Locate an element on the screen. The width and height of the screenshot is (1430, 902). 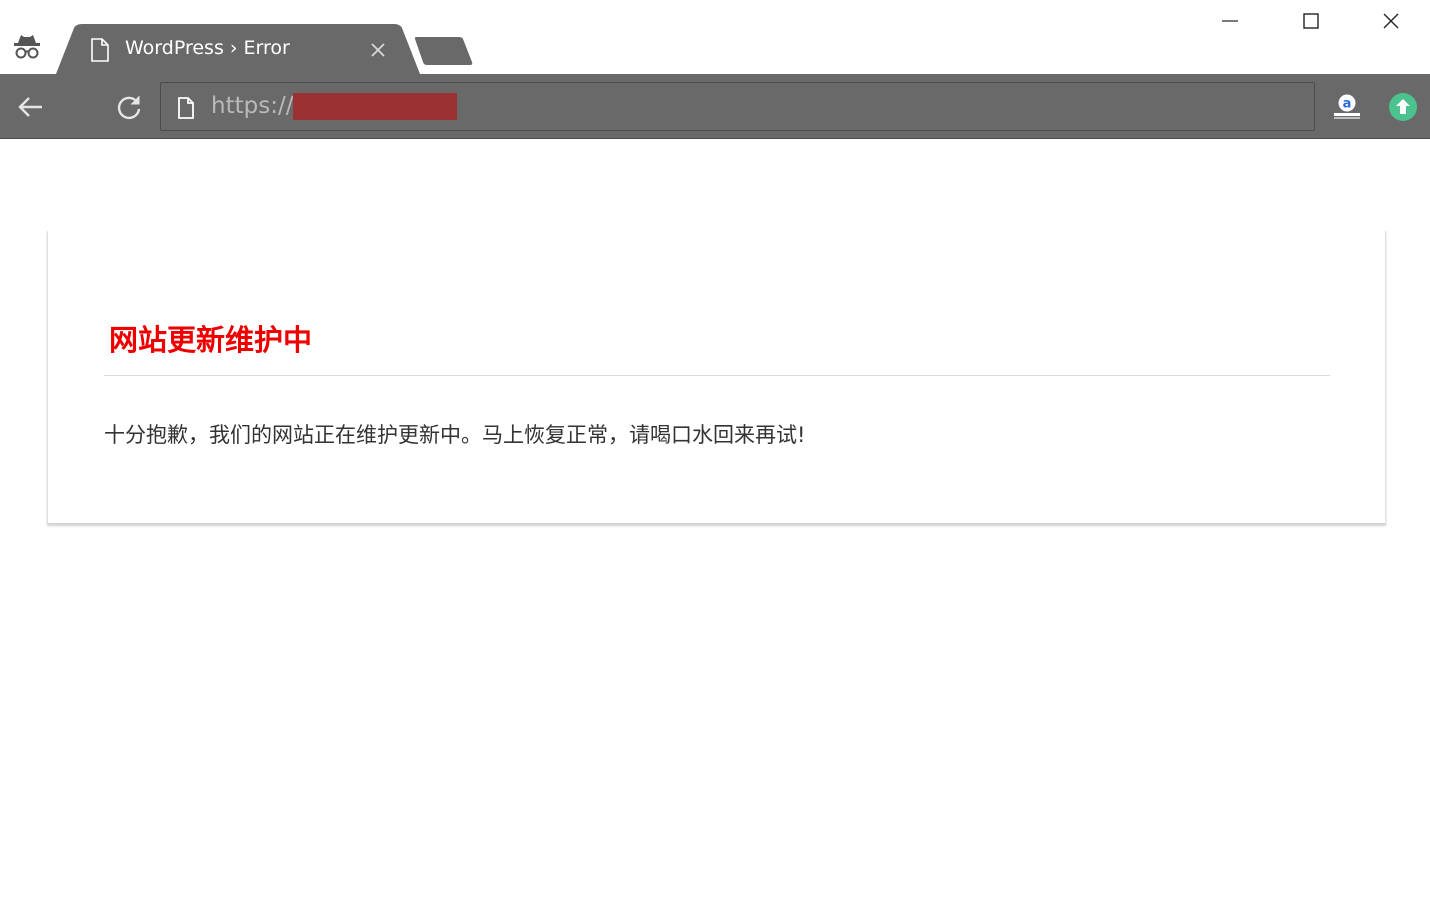
browser-title-bar: WordPress › Error is located at coordinates (715, 37).